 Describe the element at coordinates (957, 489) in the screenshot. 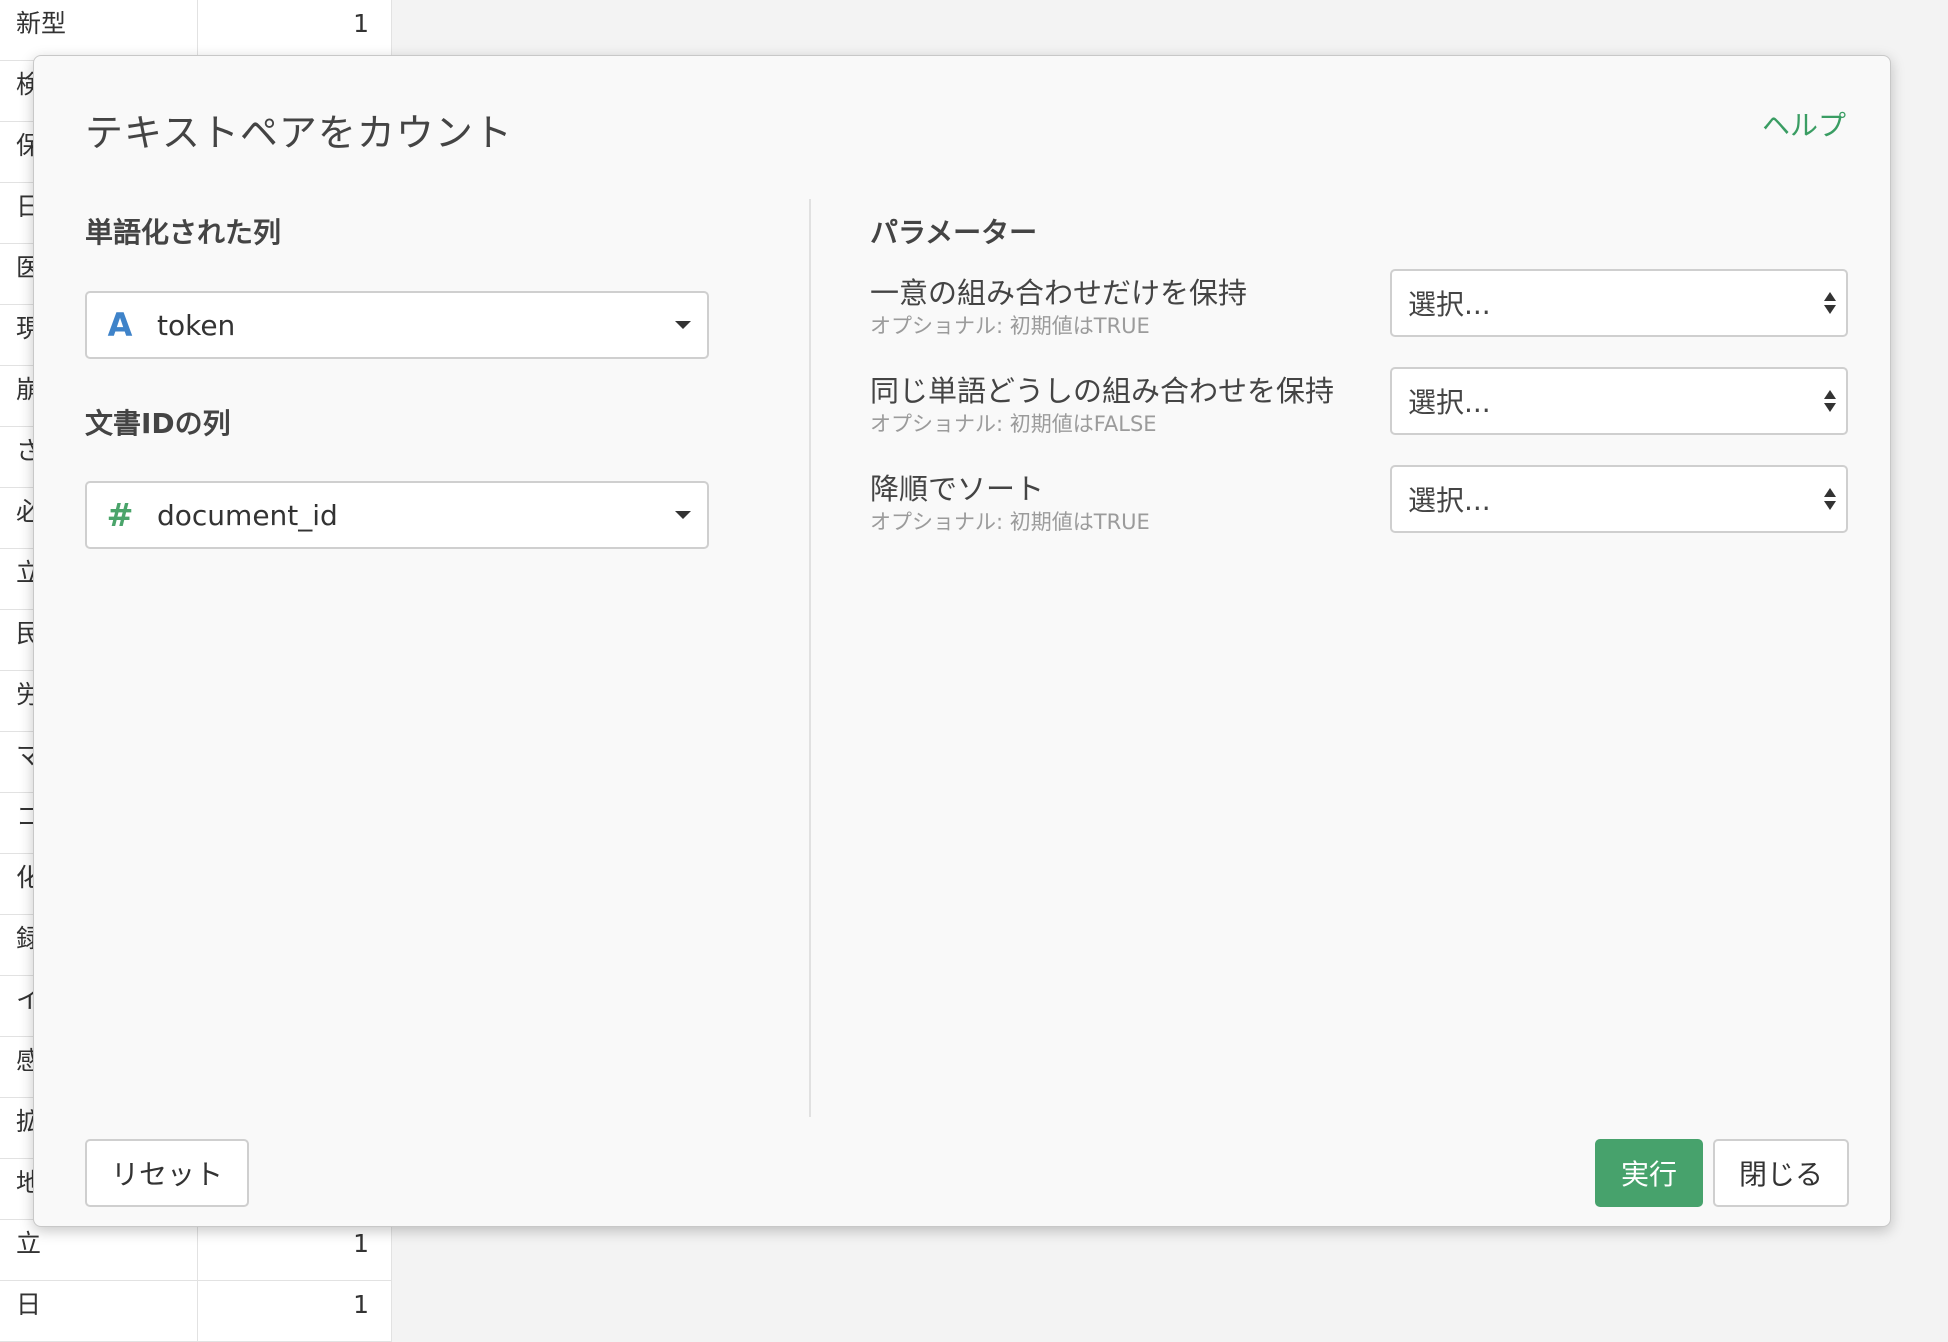

I see `param-sort-desc-label: 降順でソート` at that location.